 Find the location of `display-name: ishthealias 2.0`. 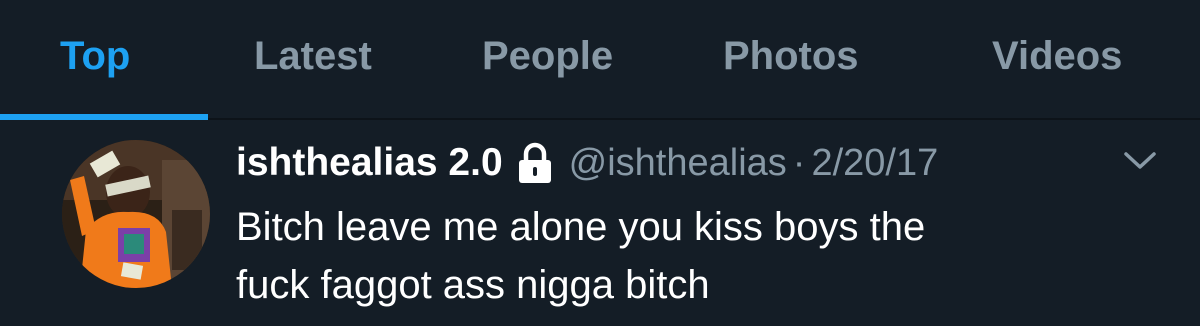

display-name: ishthealias 2.0 is located at coordinates (369, 163).